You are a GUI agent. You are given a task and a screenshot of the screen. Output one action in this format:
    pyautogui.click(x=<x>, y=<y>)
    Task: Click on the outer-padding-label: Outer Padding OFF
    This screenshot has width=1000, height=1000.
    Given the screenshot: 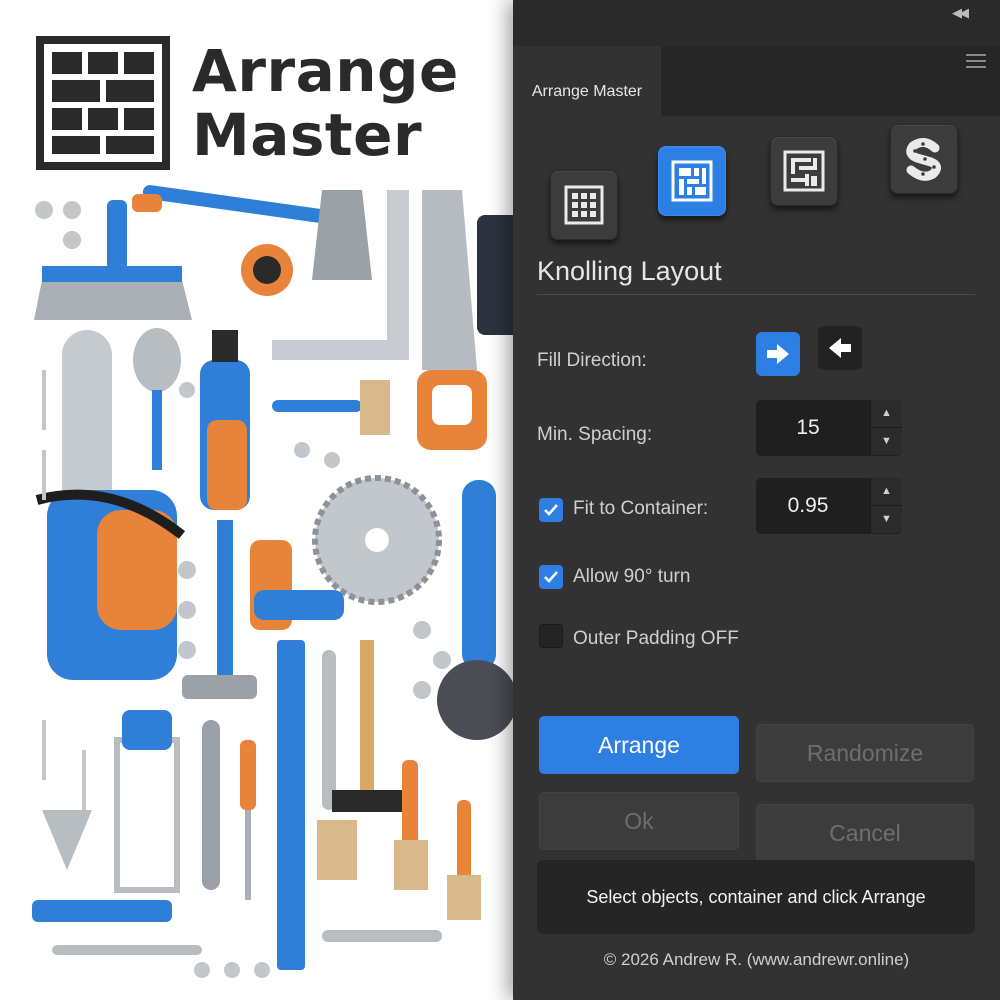 What is the action you would take?
    pyautogui.click(x=656, y=638)
    